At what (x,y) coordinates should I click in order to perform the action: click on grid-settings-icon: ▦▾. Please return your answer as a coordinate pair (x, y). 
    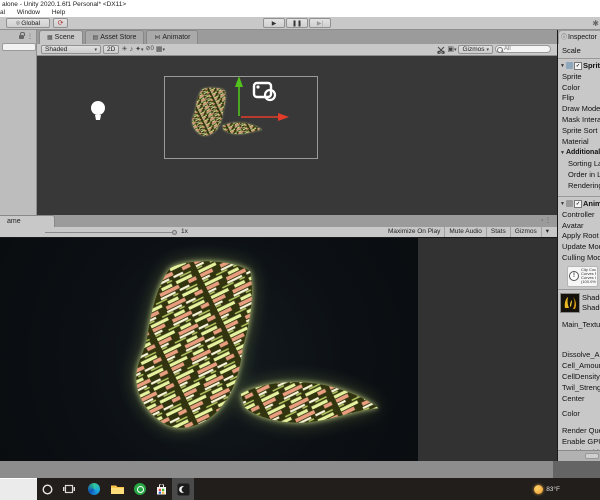
    Looking at the image, I should click on (160, 50).